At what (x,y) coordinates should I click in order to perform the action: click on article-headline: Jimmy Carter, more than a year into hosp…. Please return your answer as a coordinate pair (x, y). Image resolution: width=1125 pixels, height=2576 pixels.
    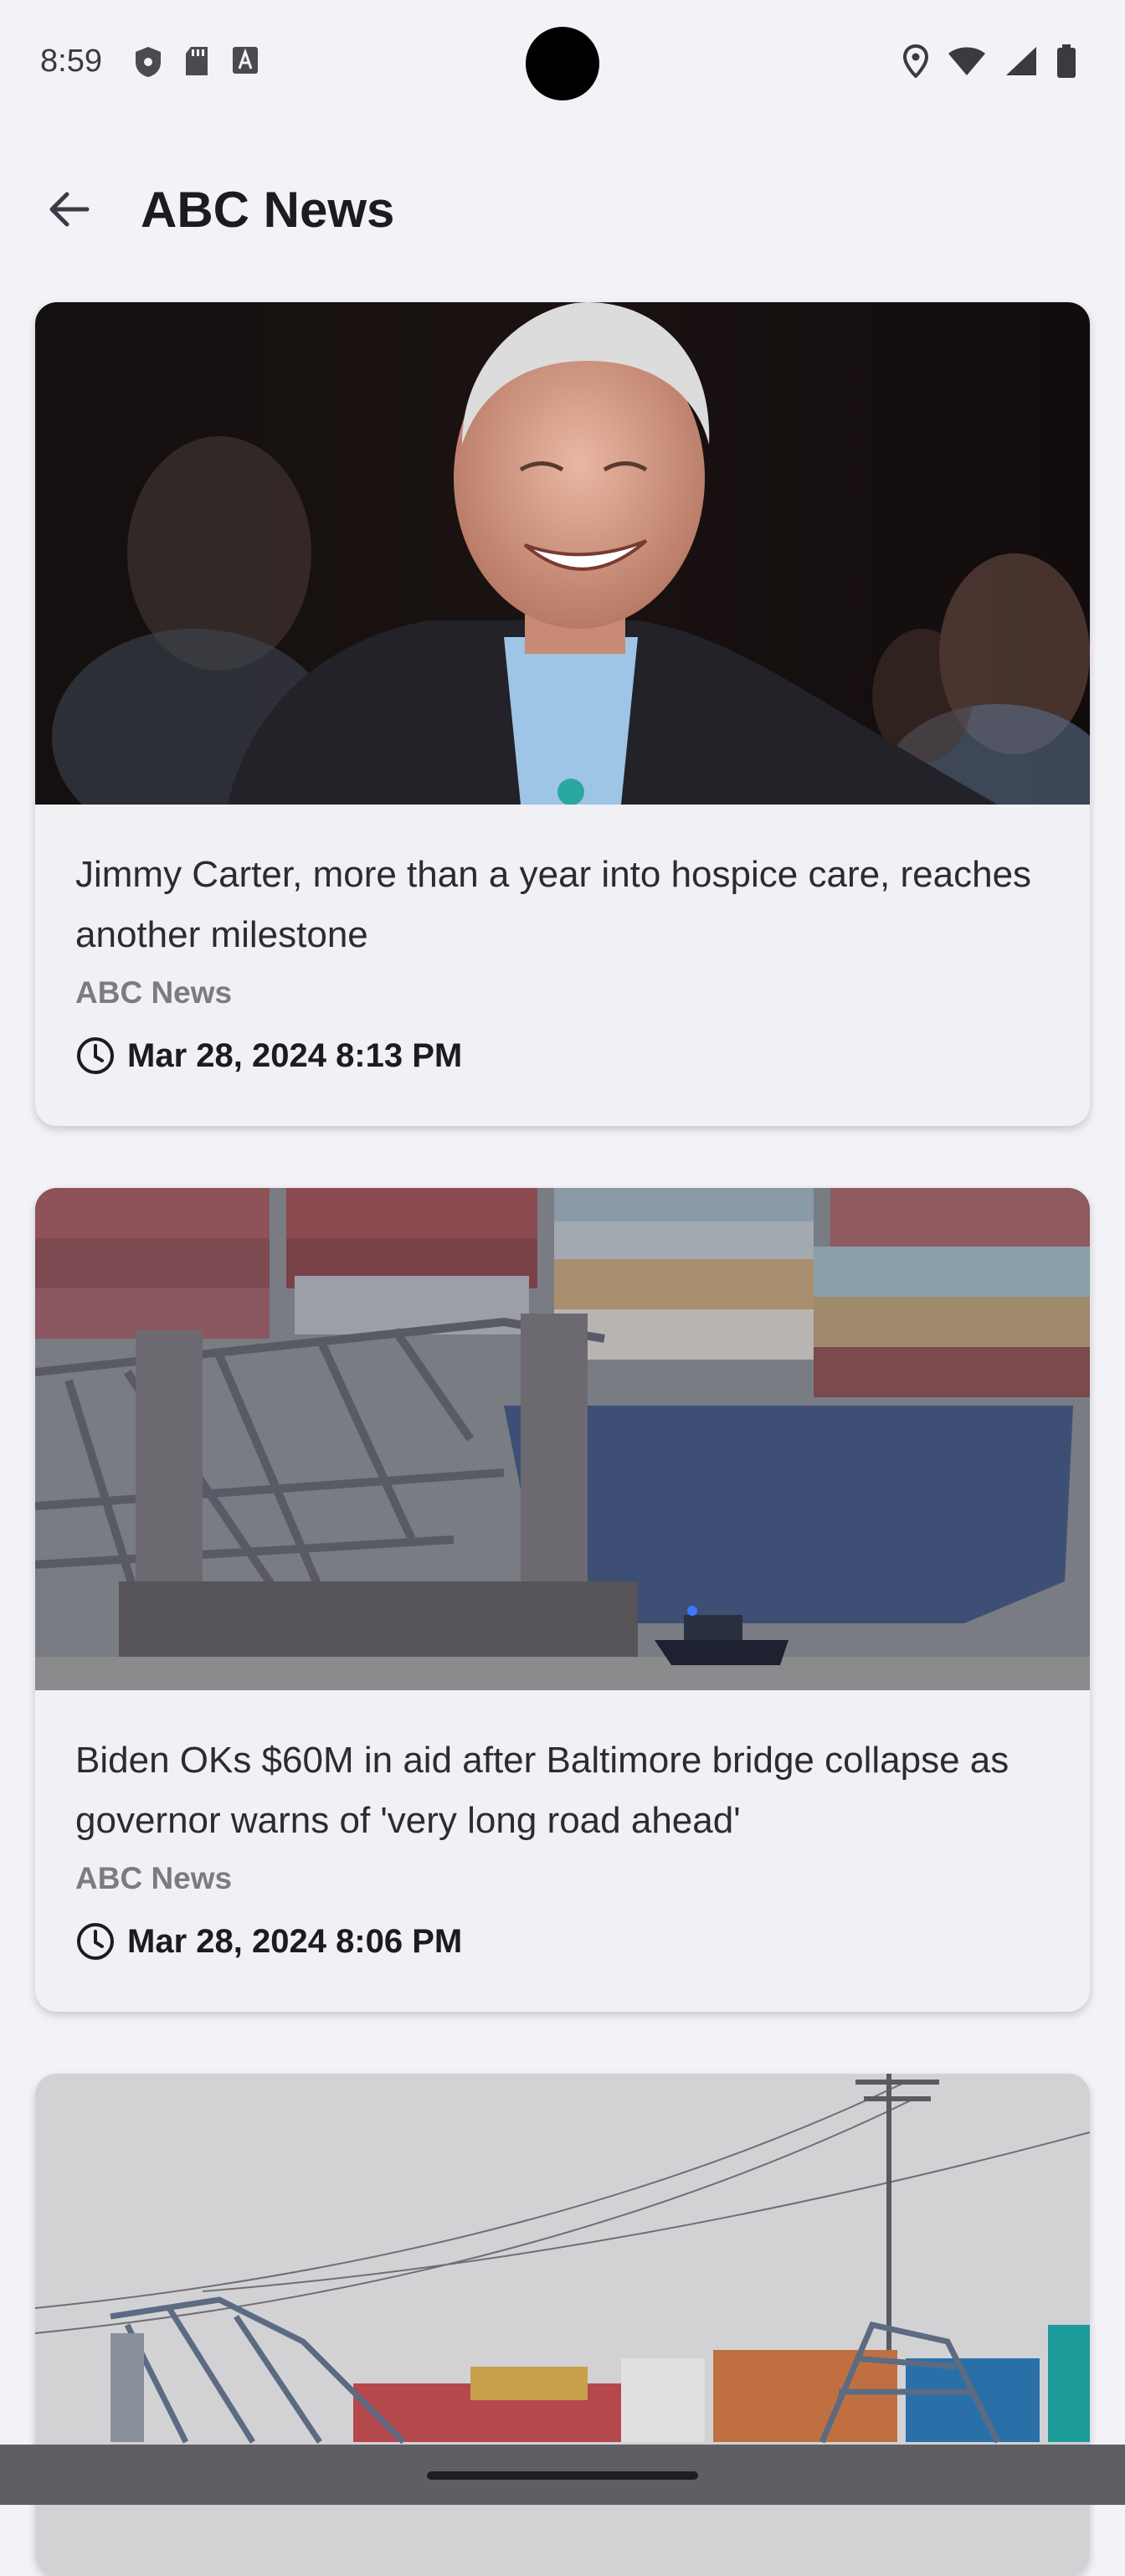
    Looking at the image, I should click on (562, 905).